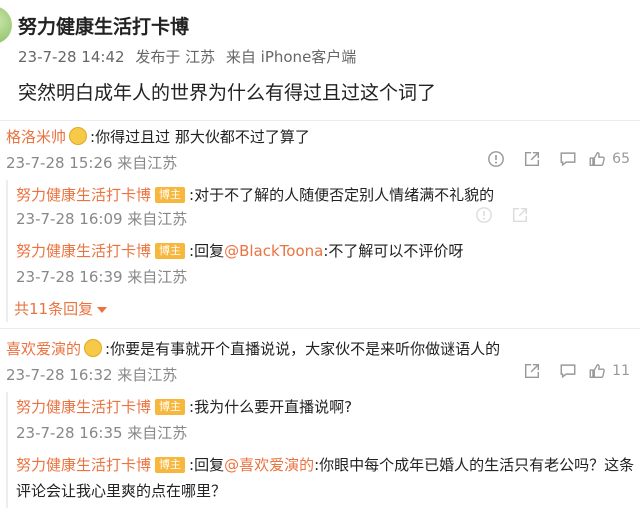  I want to click on comment-line: 喜欢爱演的 :你要是有事就开个直播说说，大家伙不是来听你做谜语人的, so click(253, 348).